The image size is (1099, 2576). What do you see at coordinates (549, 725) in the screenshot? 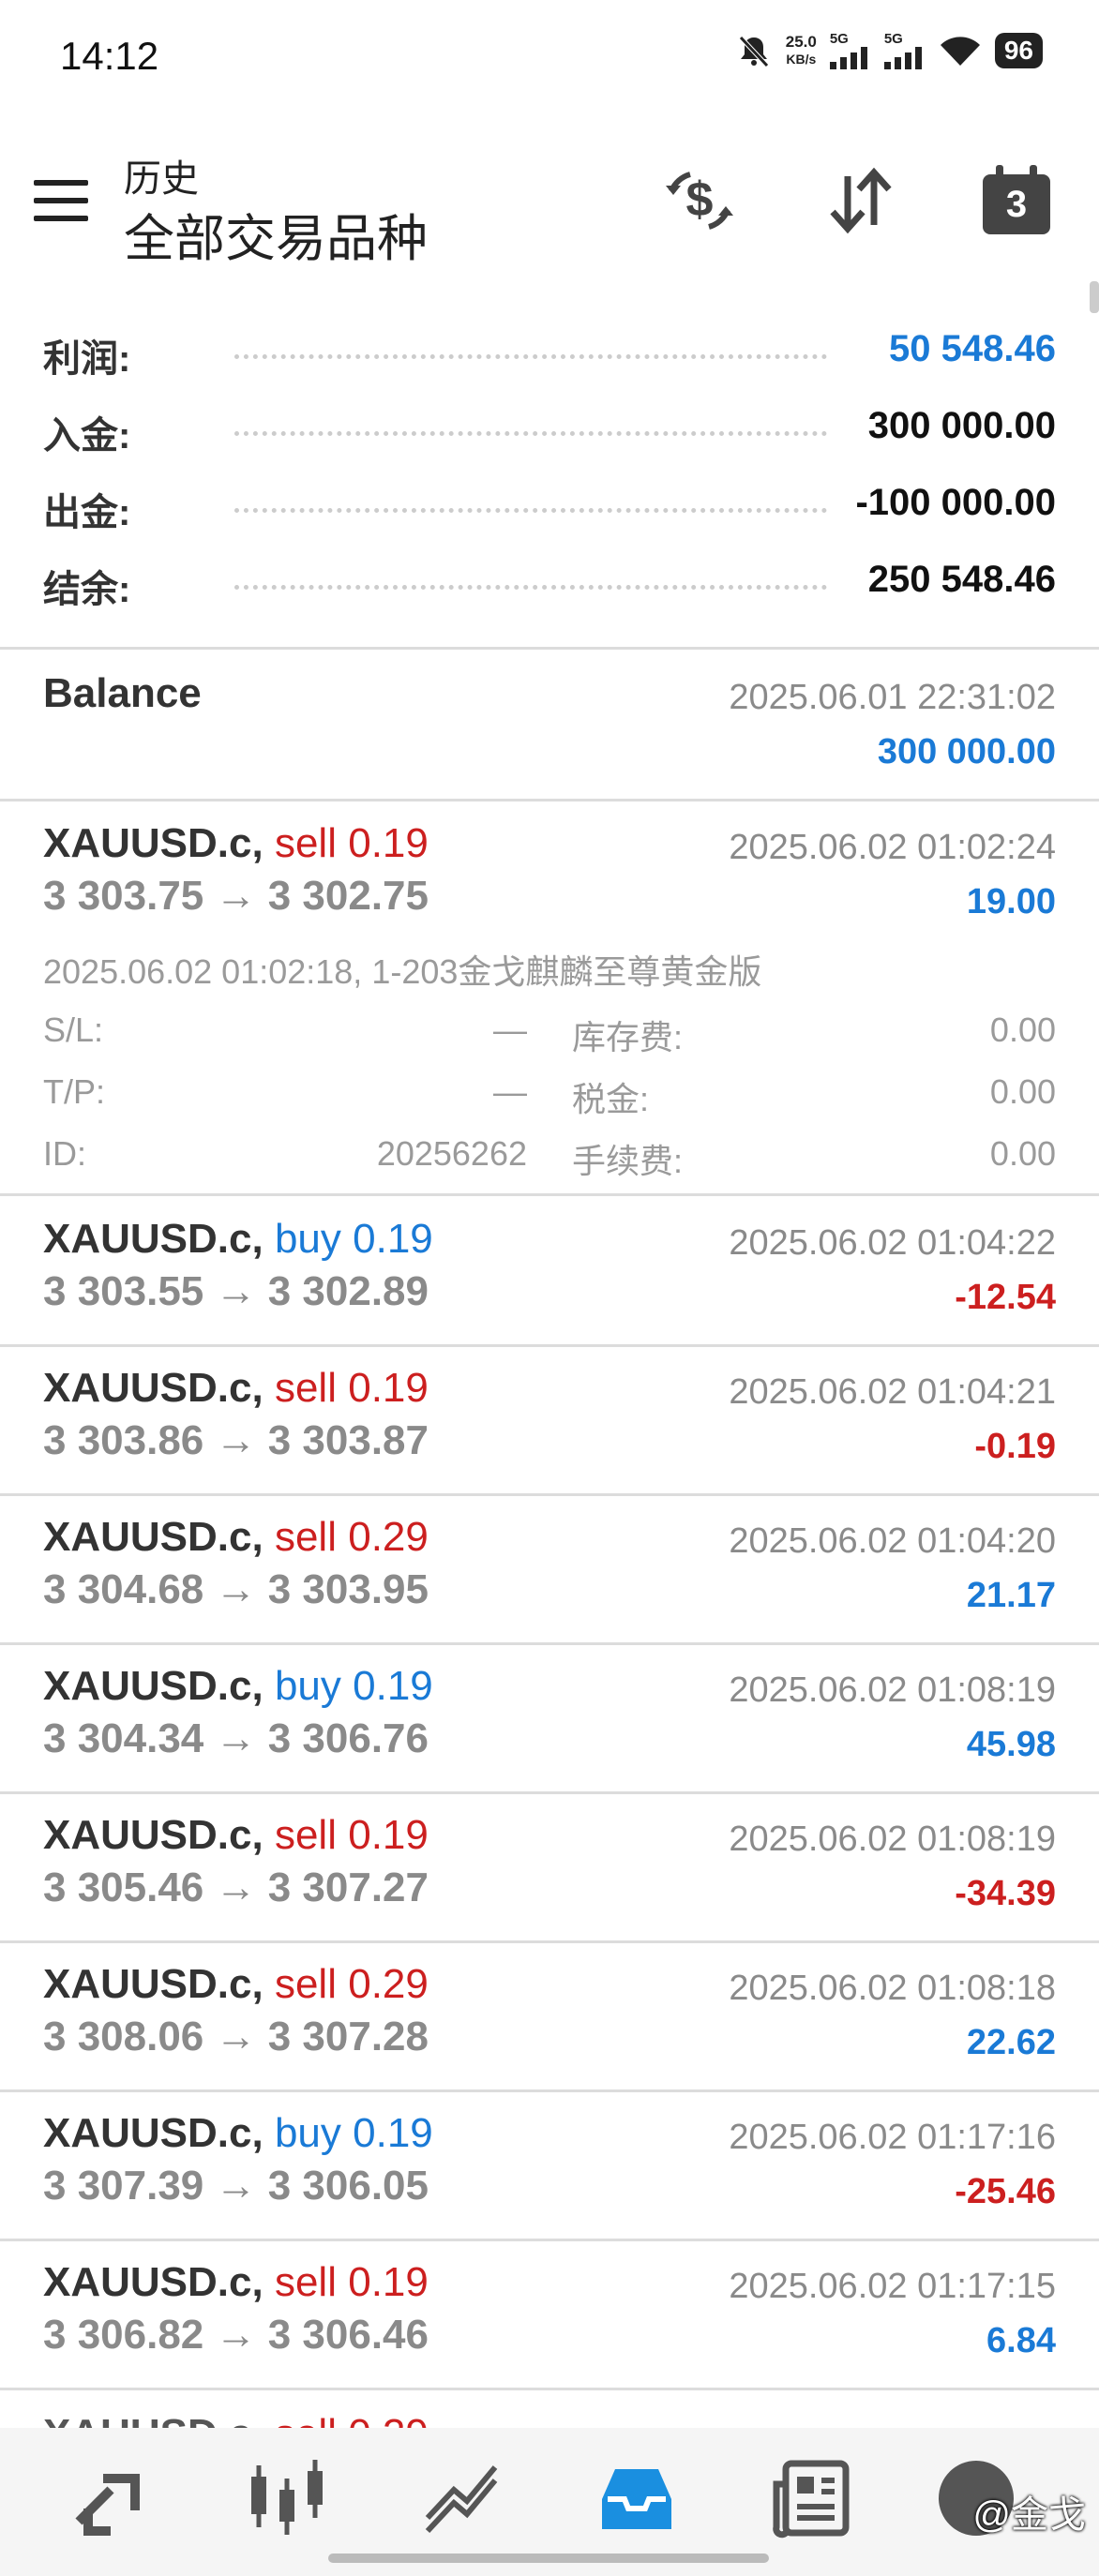
I see `balance-row: Balance 2025.06.01 22:31:02 300 000.00` at bounding box center [549, 725].